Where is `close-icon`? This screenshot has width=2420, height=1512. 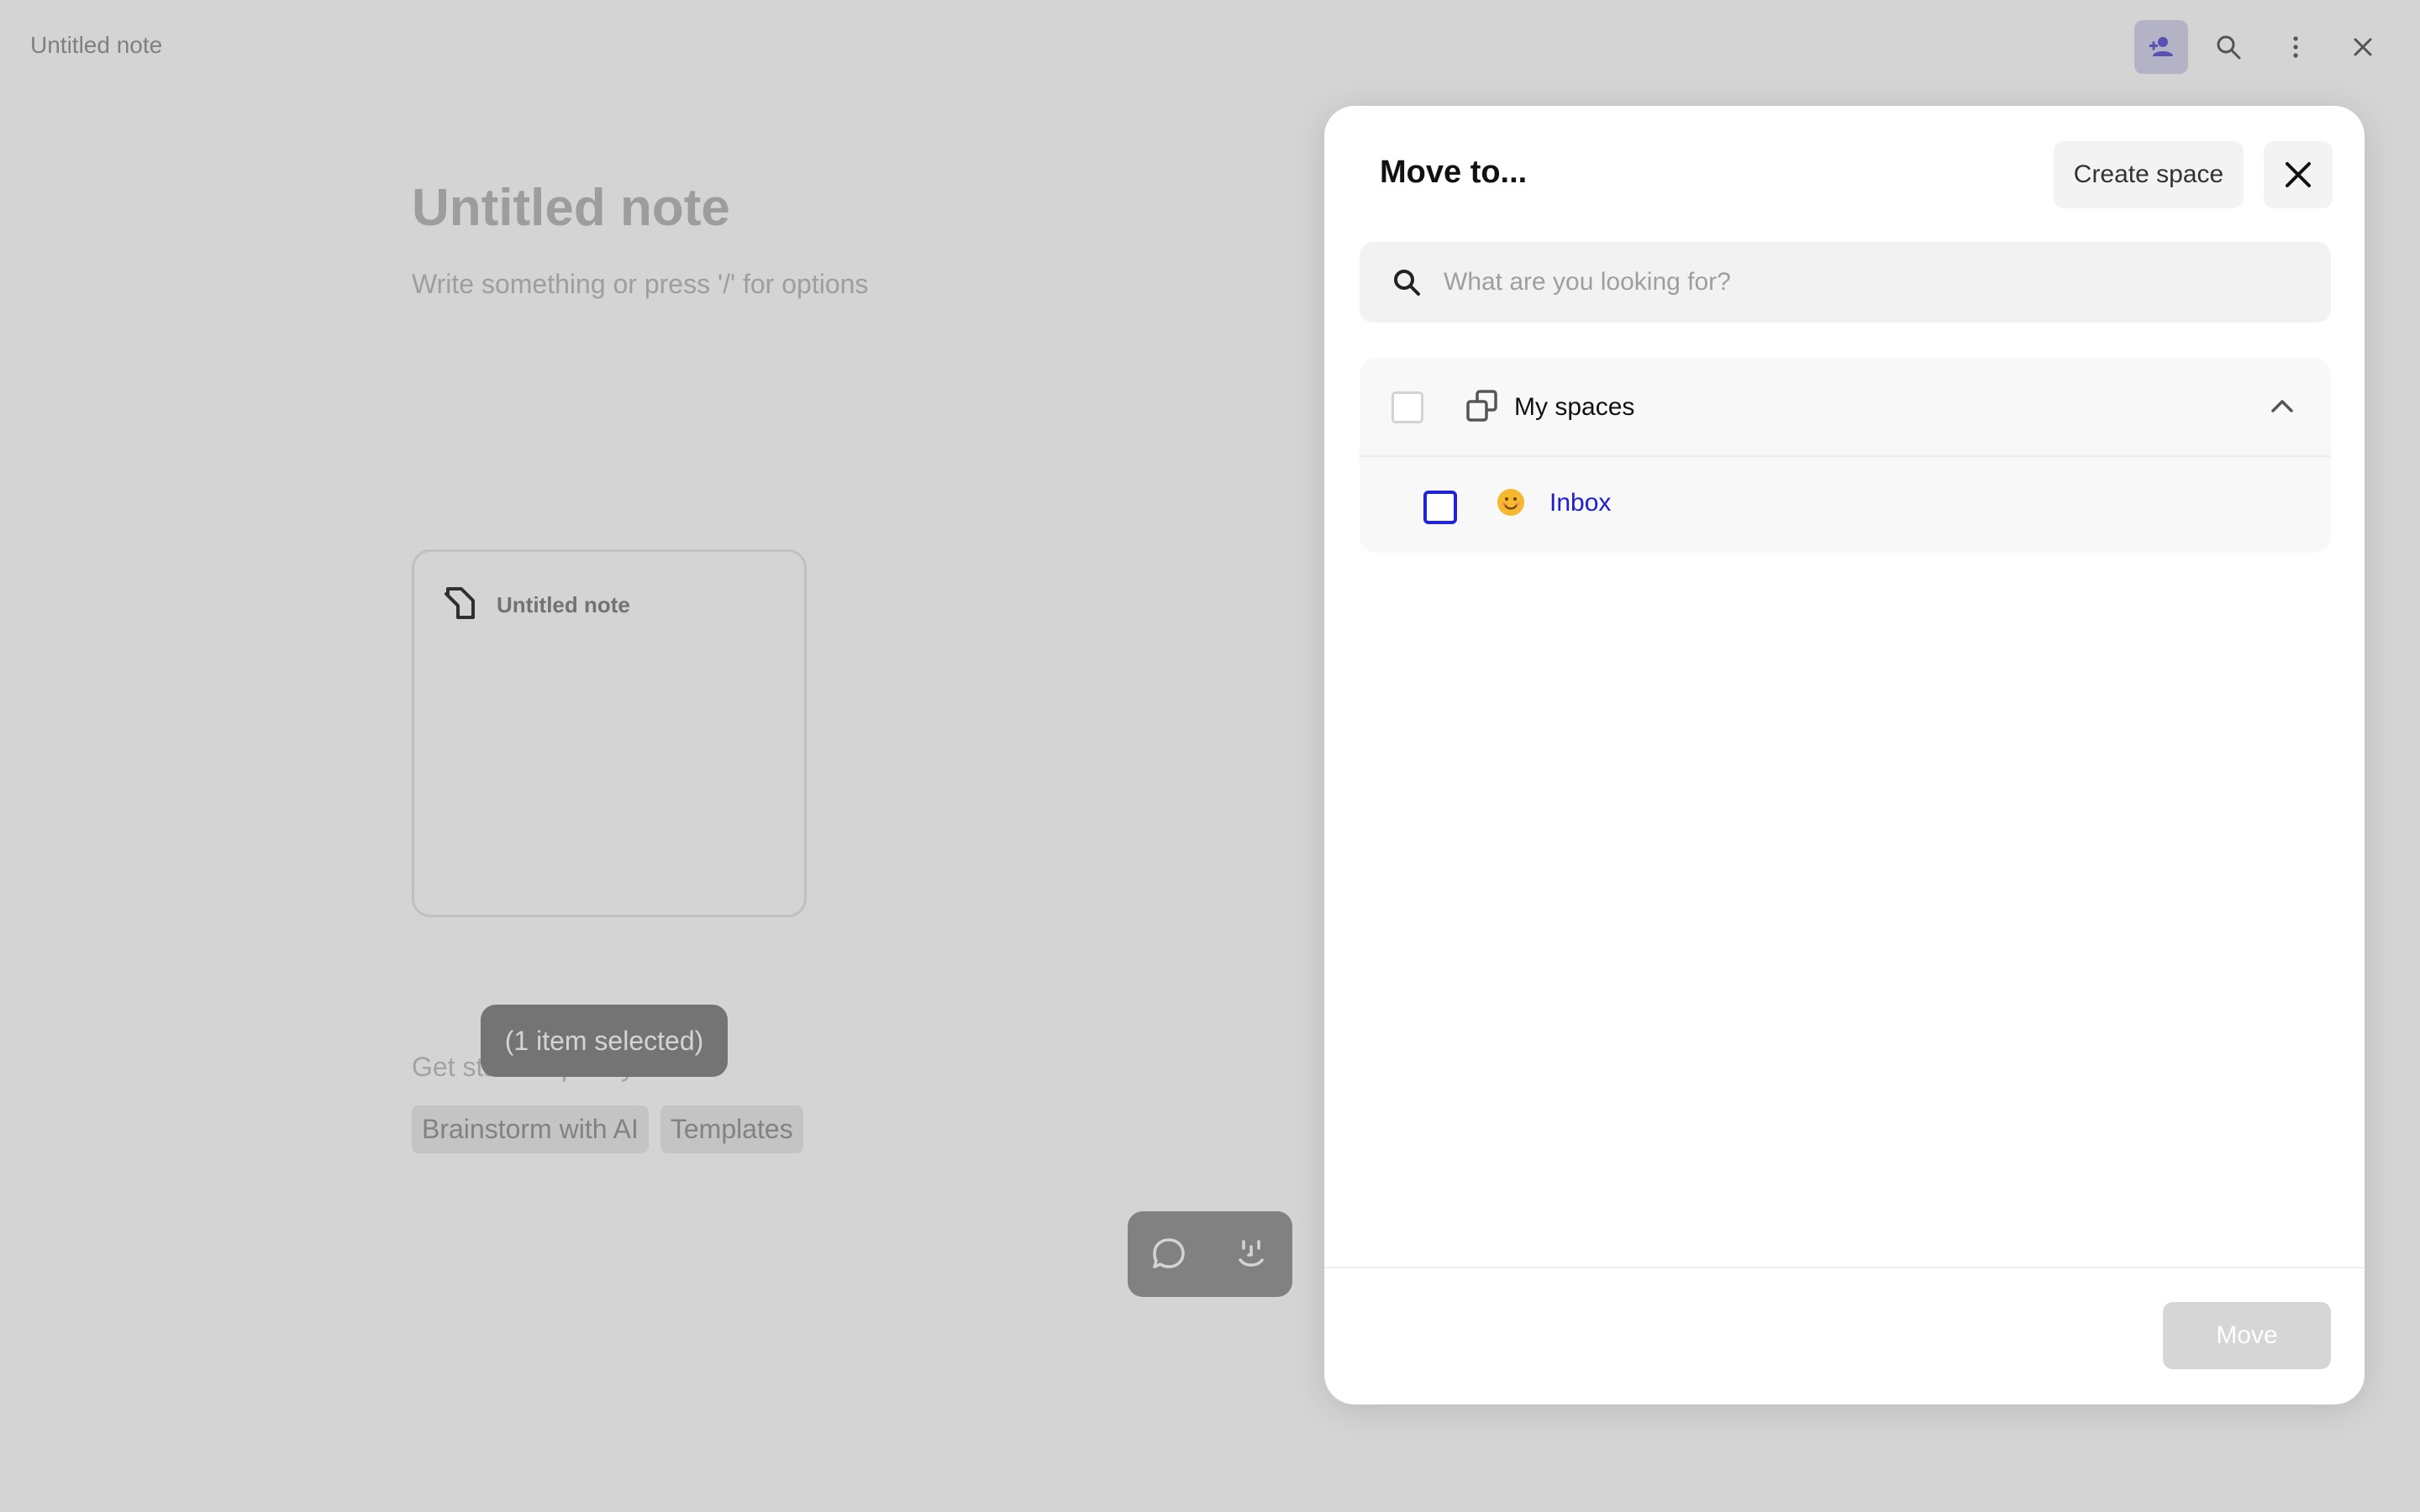 close-icon is located at coordinates (2298, 174).